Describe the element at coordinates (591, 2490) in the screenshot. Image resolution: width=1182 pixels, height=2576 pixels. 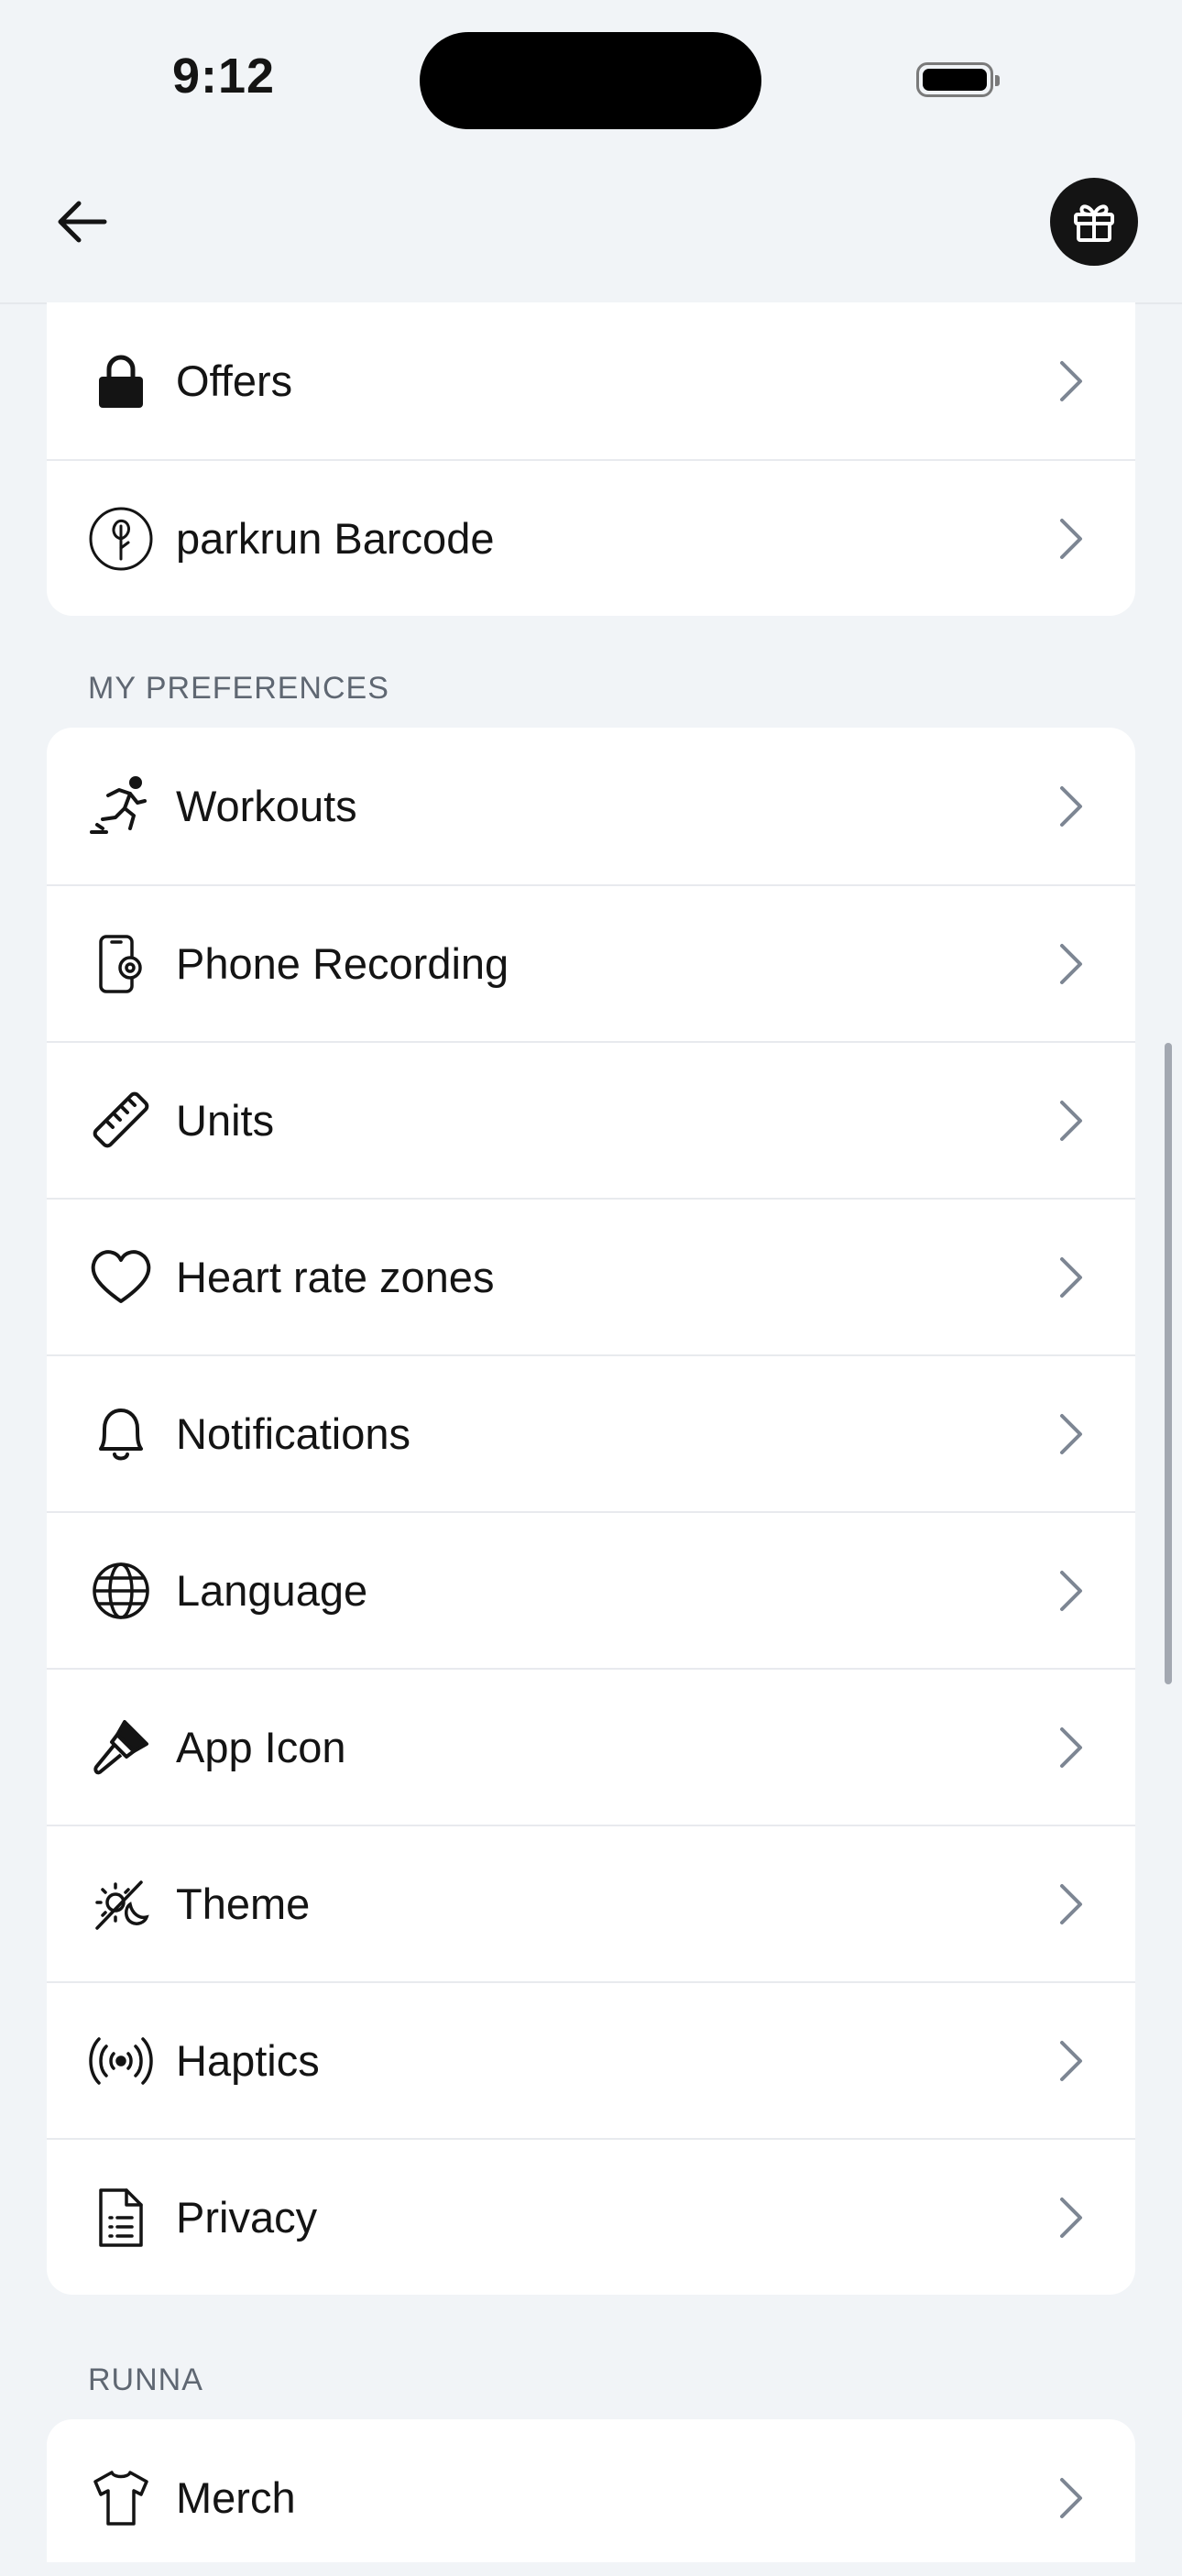
I see `runna-card: Merch` at that location.